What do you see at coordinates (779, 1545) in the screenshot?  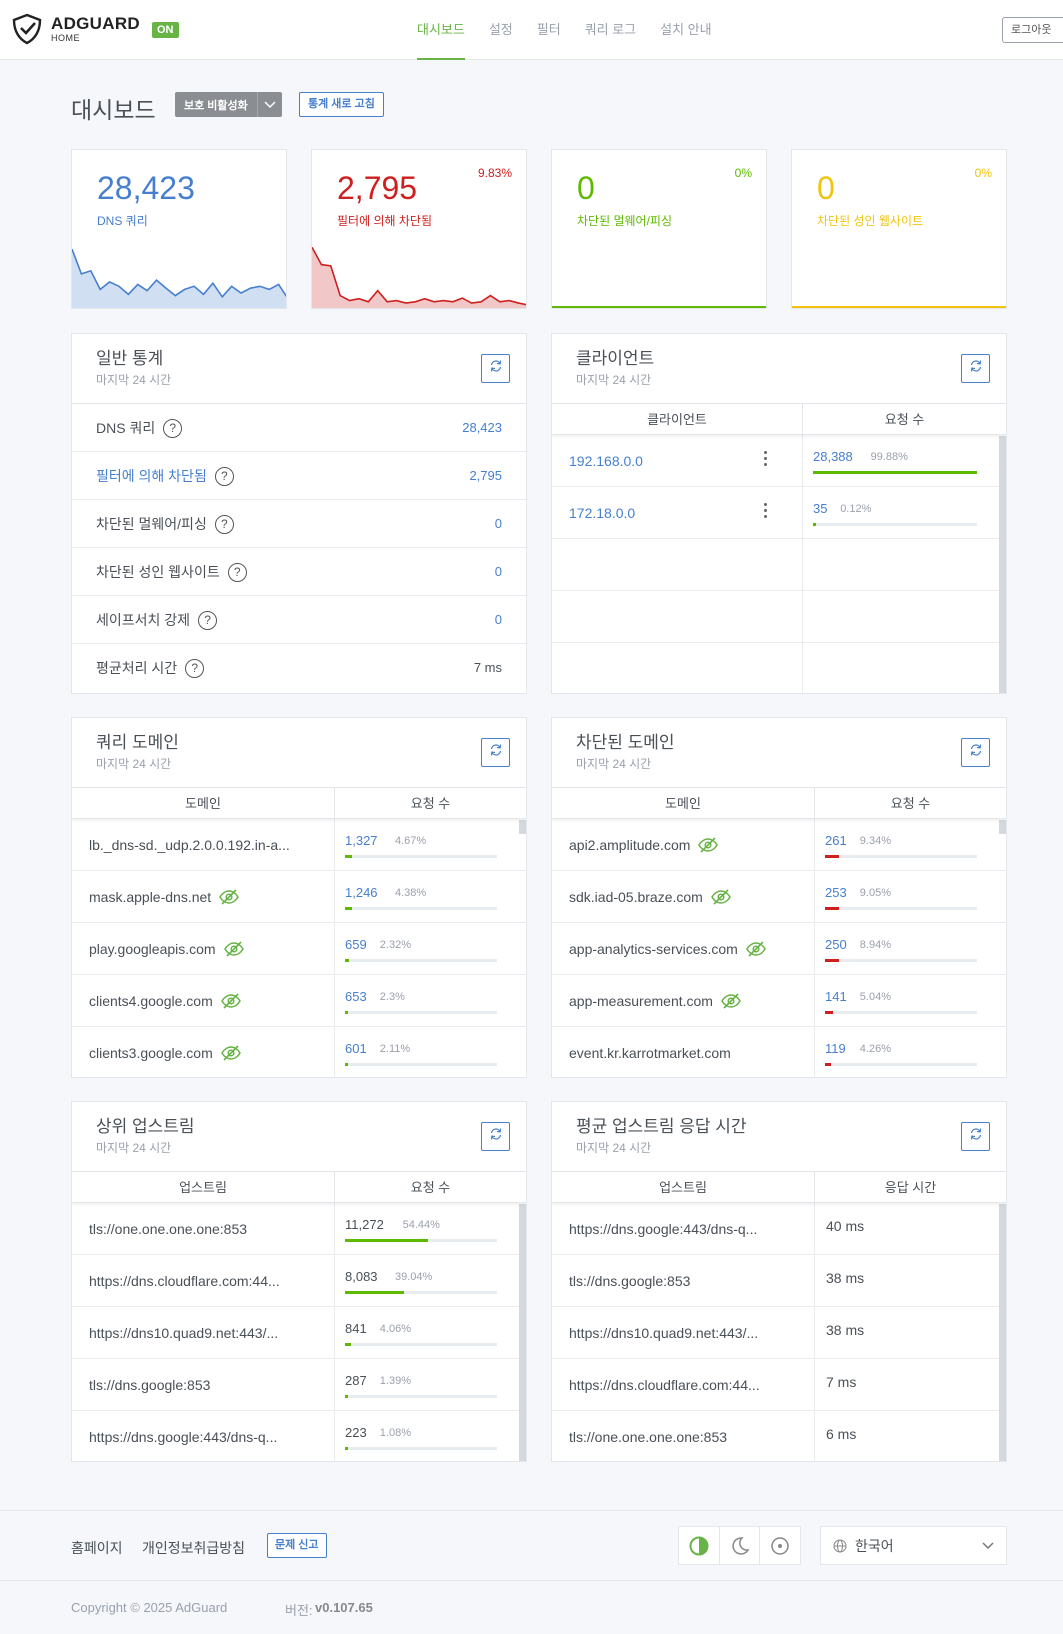 I see `theme-light-button` at bounding box center [779, 1545].